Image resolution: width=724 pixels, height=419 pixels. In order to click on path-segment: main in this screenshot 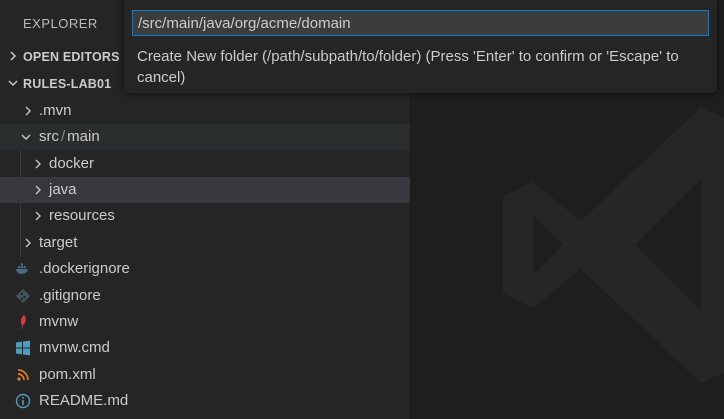, I will do `click(83, 136)`.